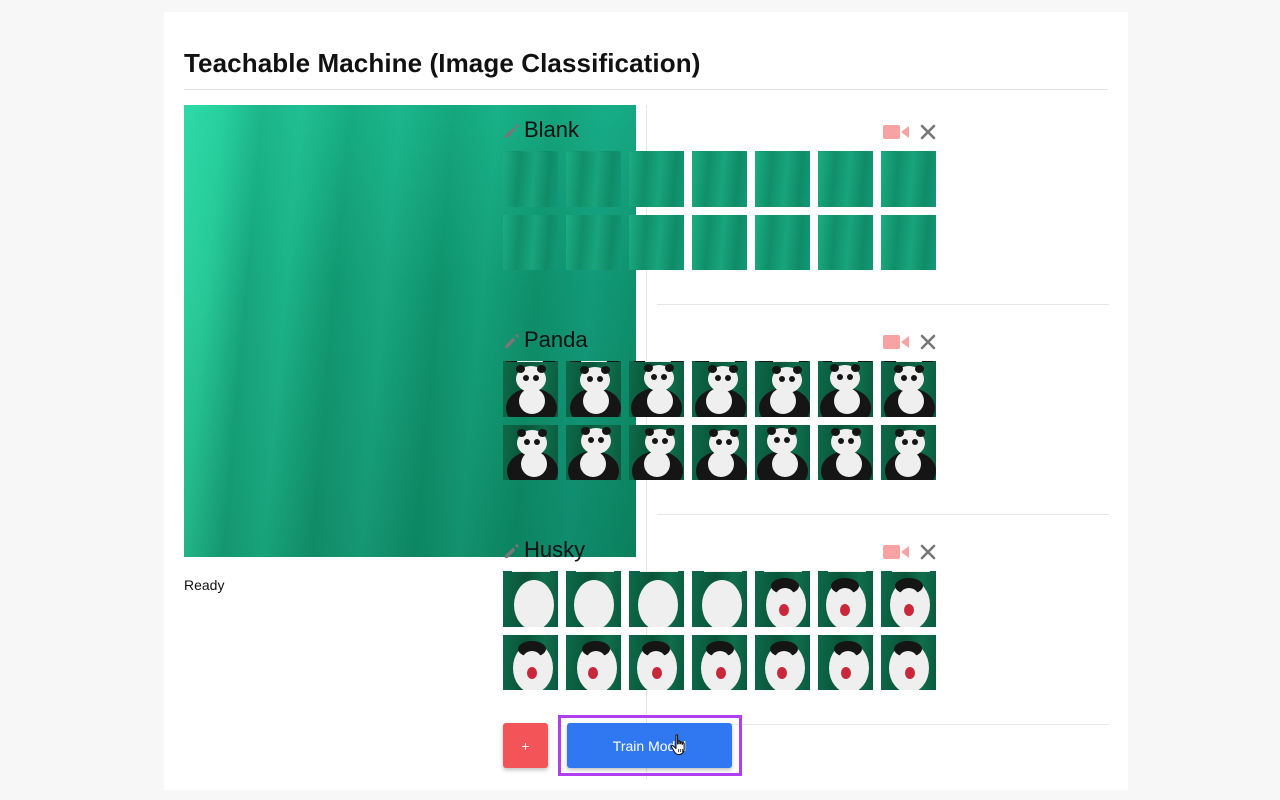 This screenshot has height=800, width=1280. Describe the element at coordinates (554, 550) in the screenshot. I see `class-name: Husky` at that location.